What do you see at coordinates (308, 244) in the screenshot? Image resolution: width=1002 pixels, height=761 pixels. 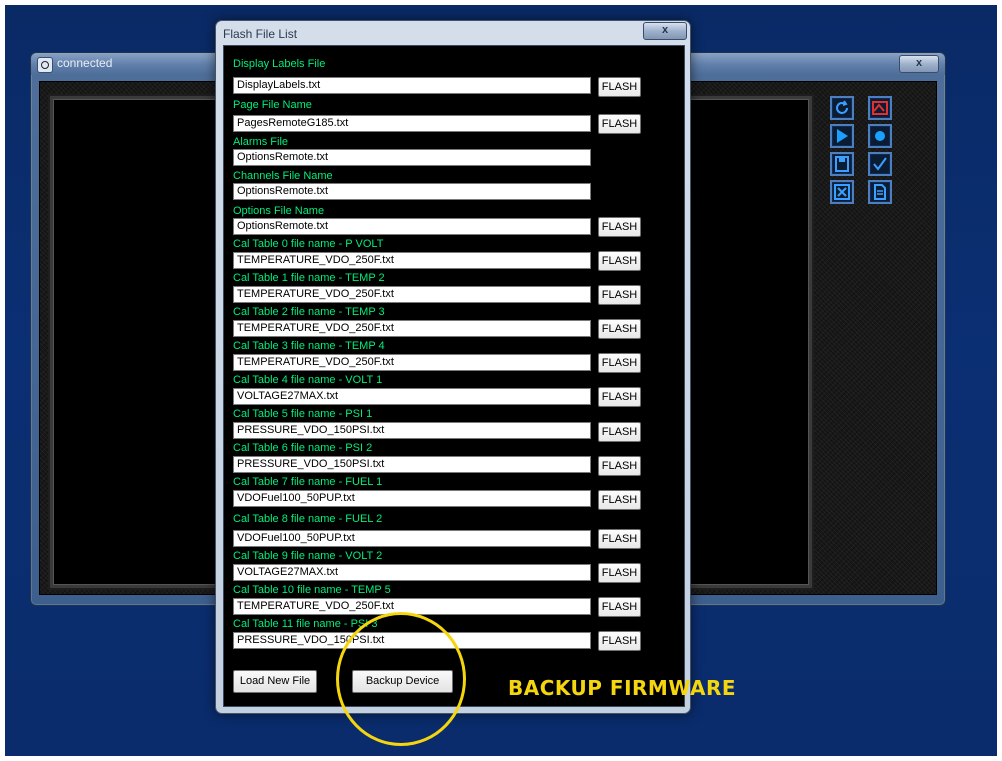 I see `field-label: Cal Table 0 file name - P VOLT` at bounding box center [308, 244].